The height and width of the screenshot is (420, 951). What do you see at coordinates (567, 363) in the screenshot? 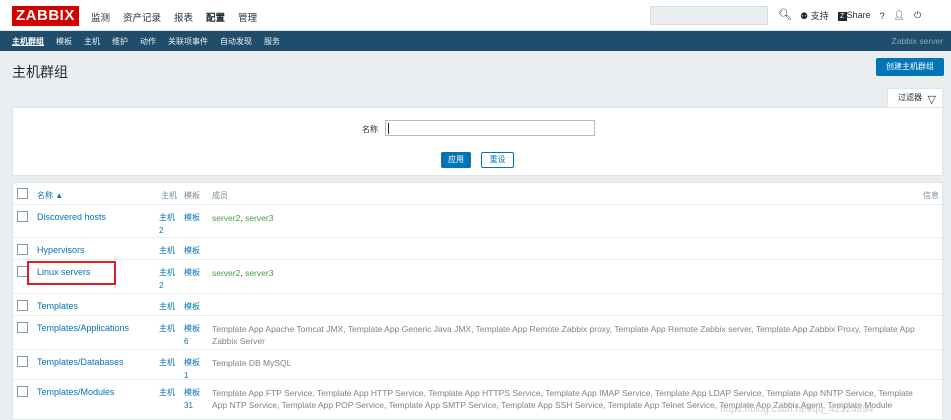
I see `members-cell: Template DB MySQL` at bounding box center [567, 363].